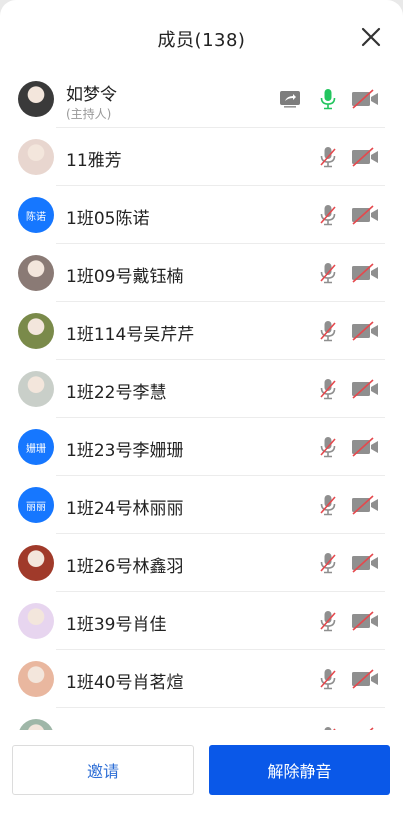 This screenshot has width=403, height=836. Describe the element at coordinates (328, 99) in the screenshot. I see `microphone-icon` at that location.